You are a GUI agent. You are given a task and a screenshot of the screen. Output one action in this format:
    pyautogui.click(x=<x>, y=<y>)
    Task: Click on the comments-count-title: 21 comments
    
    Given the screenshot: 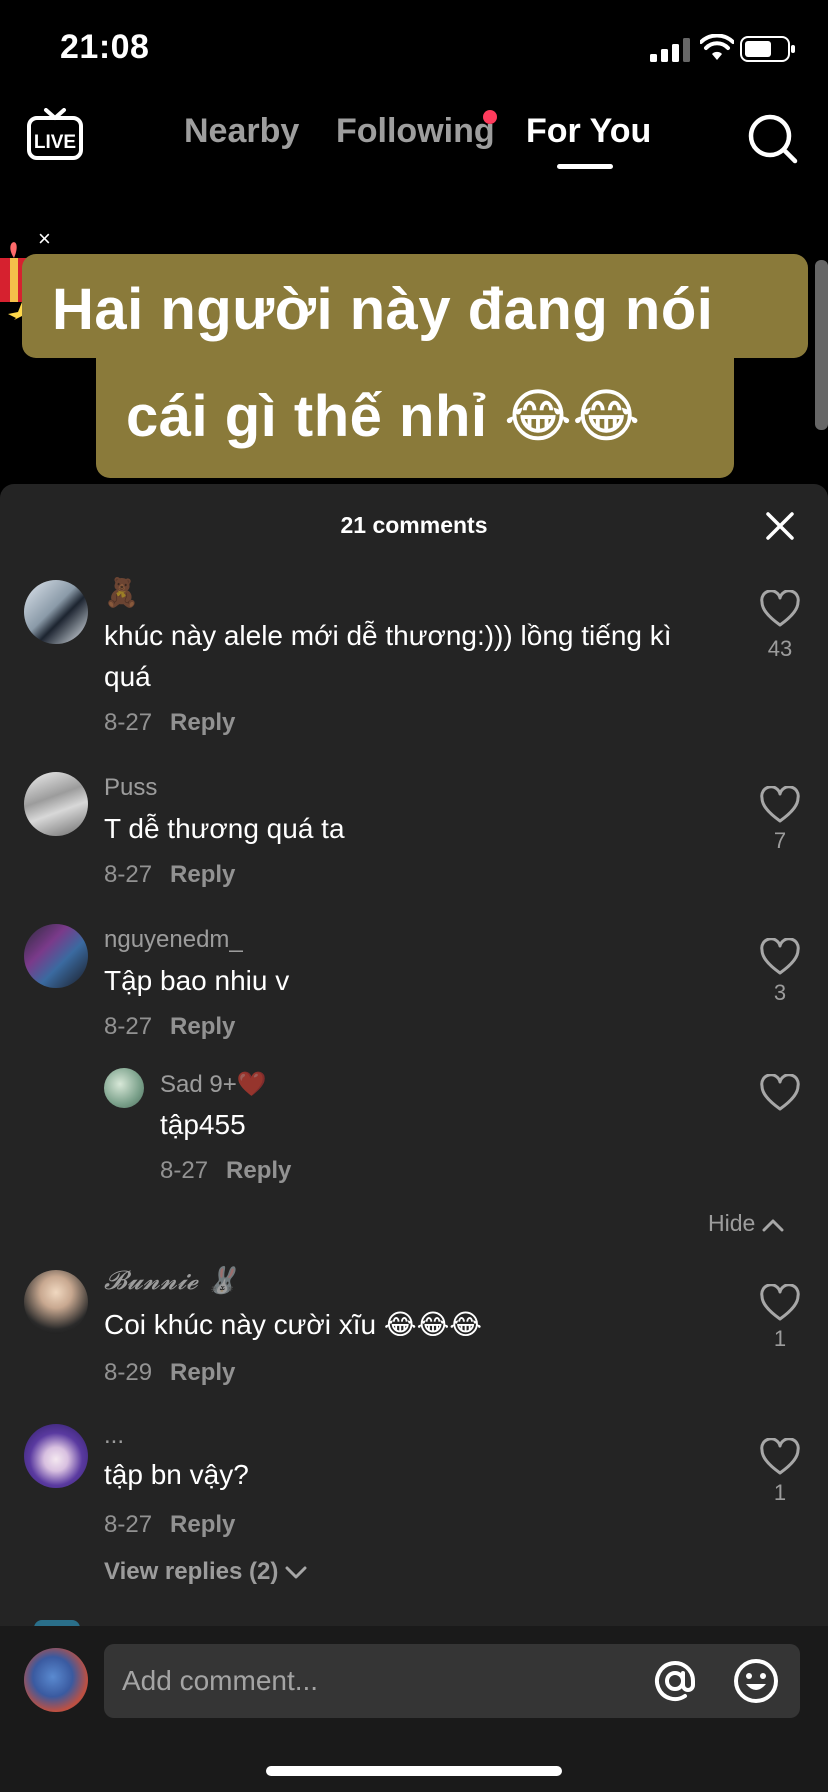 What is the action you would take?
    pyautogui.click(x=414, y=525)
    